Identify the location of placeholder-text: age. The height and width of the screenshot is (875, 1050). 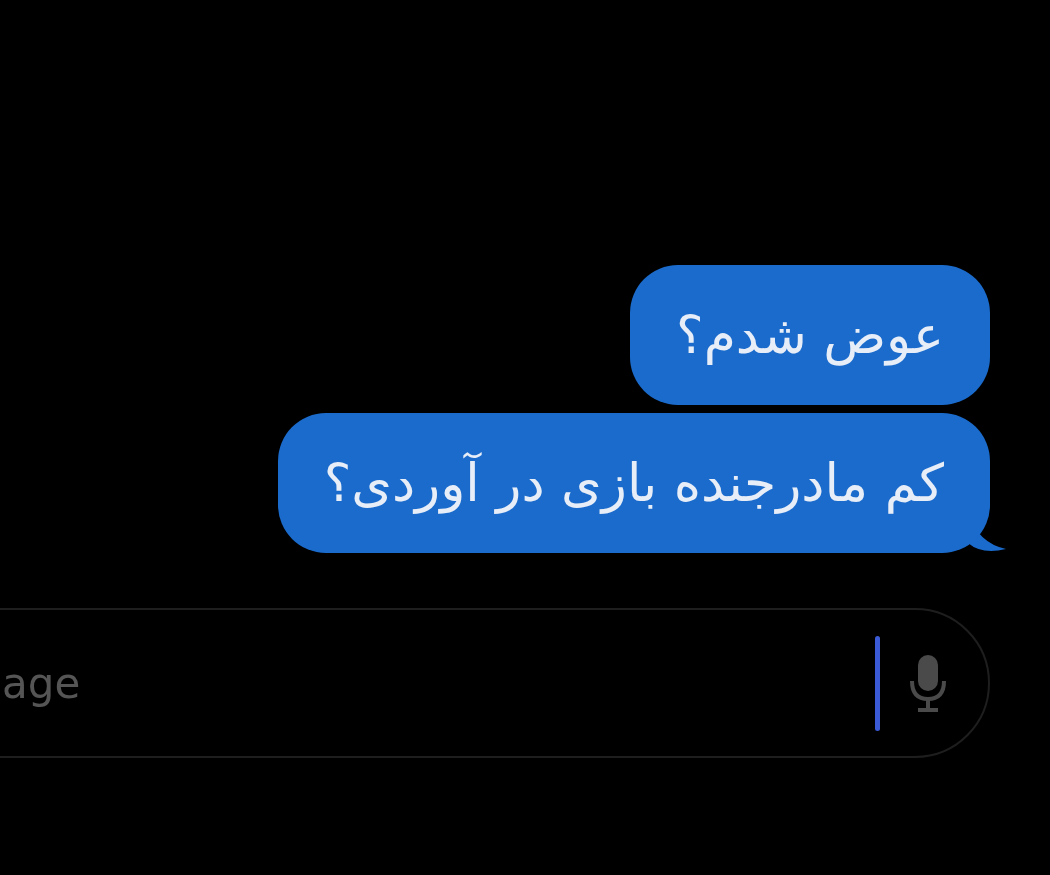
(41, 683).